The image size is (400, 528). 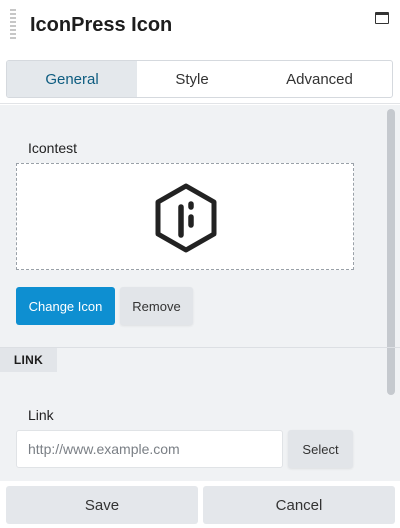 I want to click on tab-general: General, so click(x=72, y=79).